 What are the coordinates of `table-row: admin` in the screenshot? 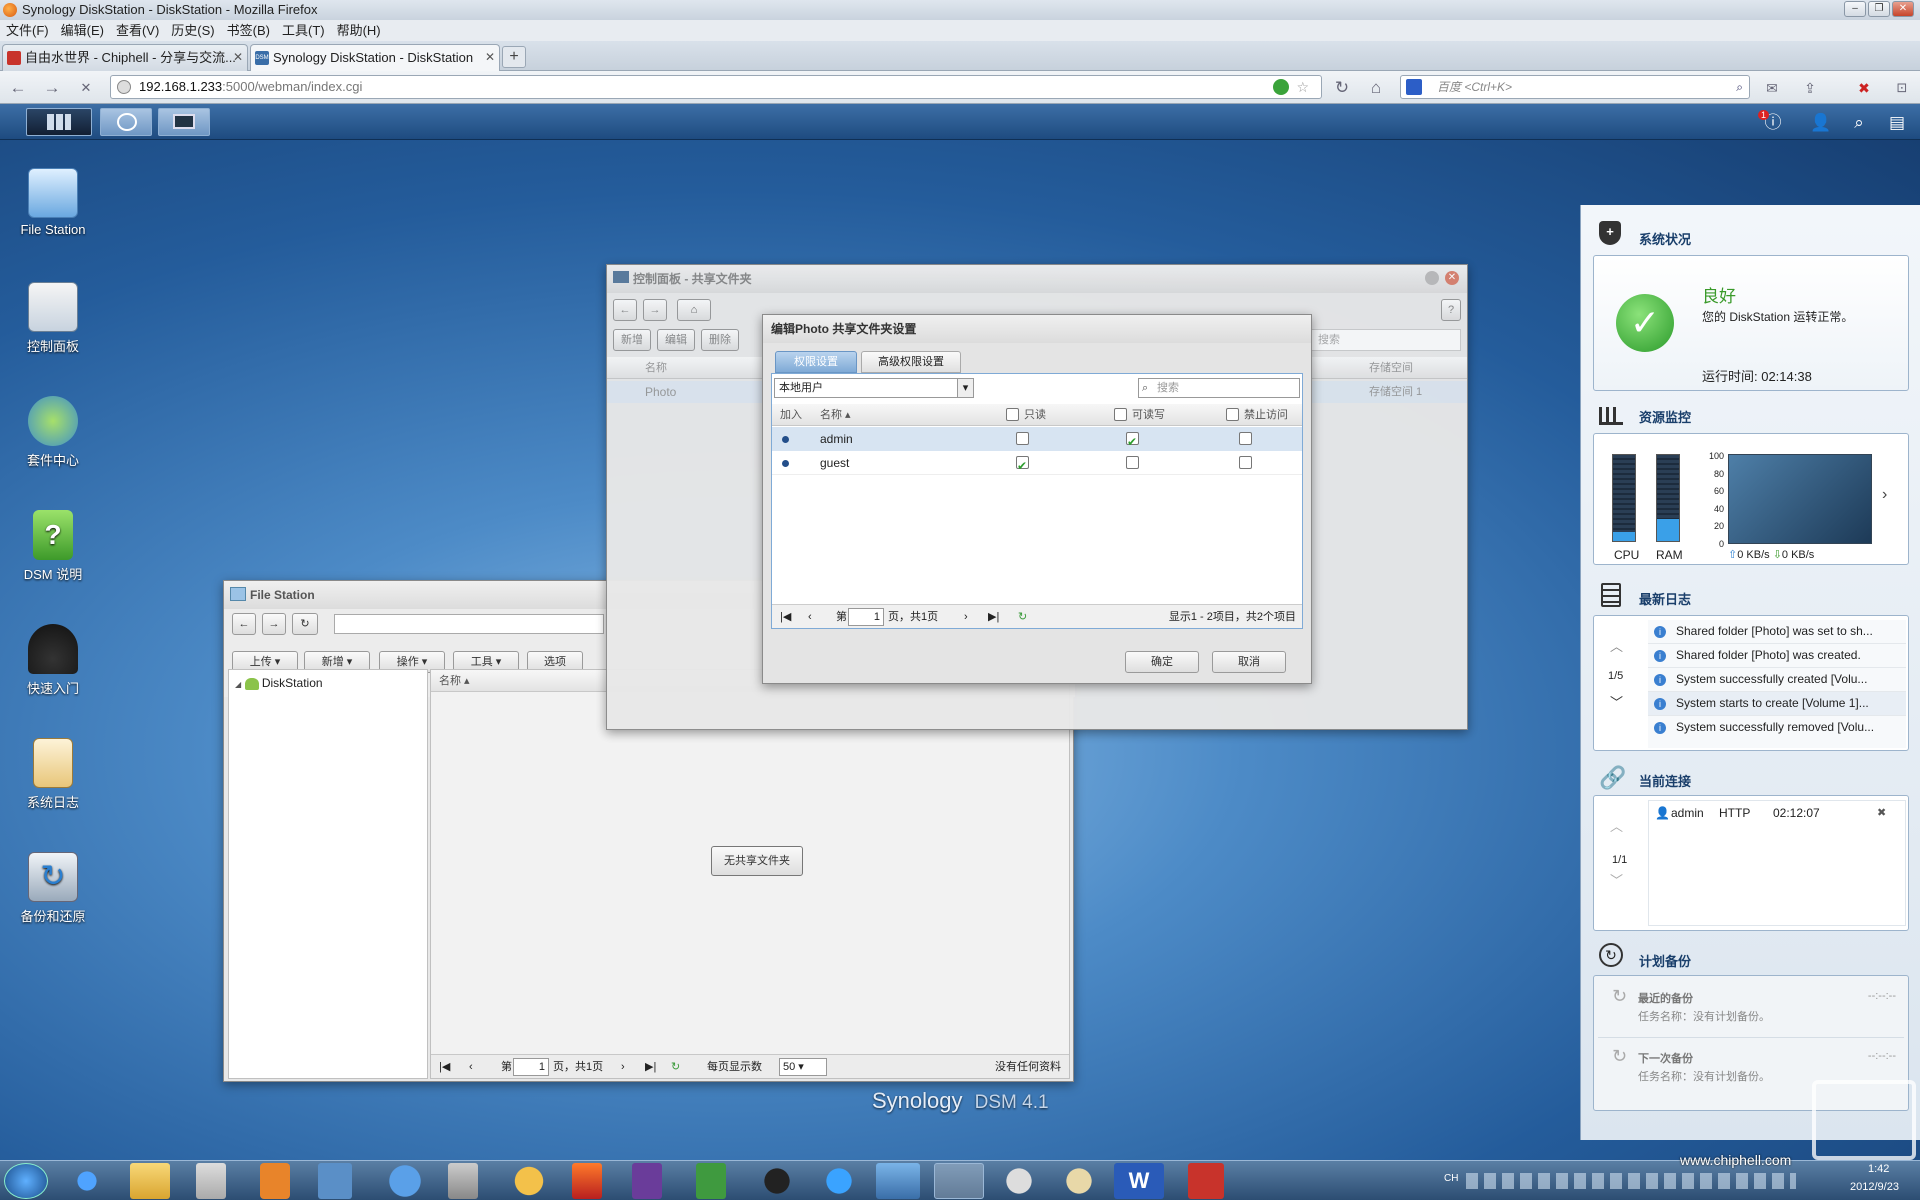 It's located at (1037, 440).